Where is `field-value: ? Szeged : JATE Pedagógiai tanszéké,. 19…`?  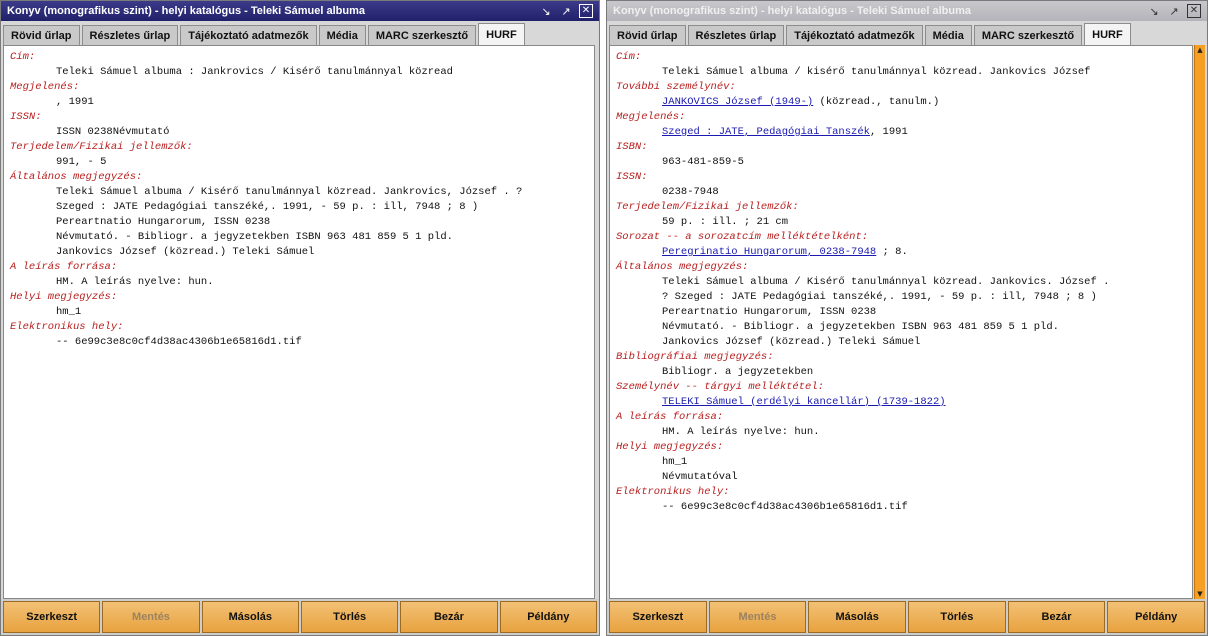
field-value: ? Szeged : JATE Pedagógiai tanszéké,. 19… is located at coordinates (879, 297).